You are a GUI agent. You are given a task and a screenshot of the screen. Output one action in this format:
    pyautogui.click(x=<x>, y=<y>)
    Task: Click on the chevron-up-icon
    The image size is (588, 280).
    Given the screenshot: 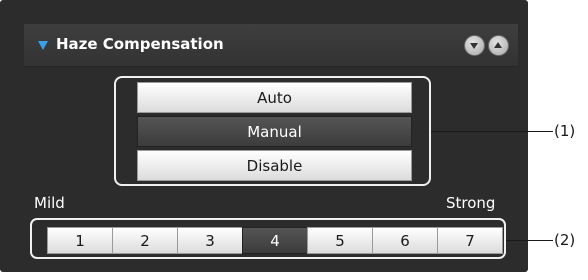 What is the action you would take?
    pyautogui.click(x=498, y=45)
    